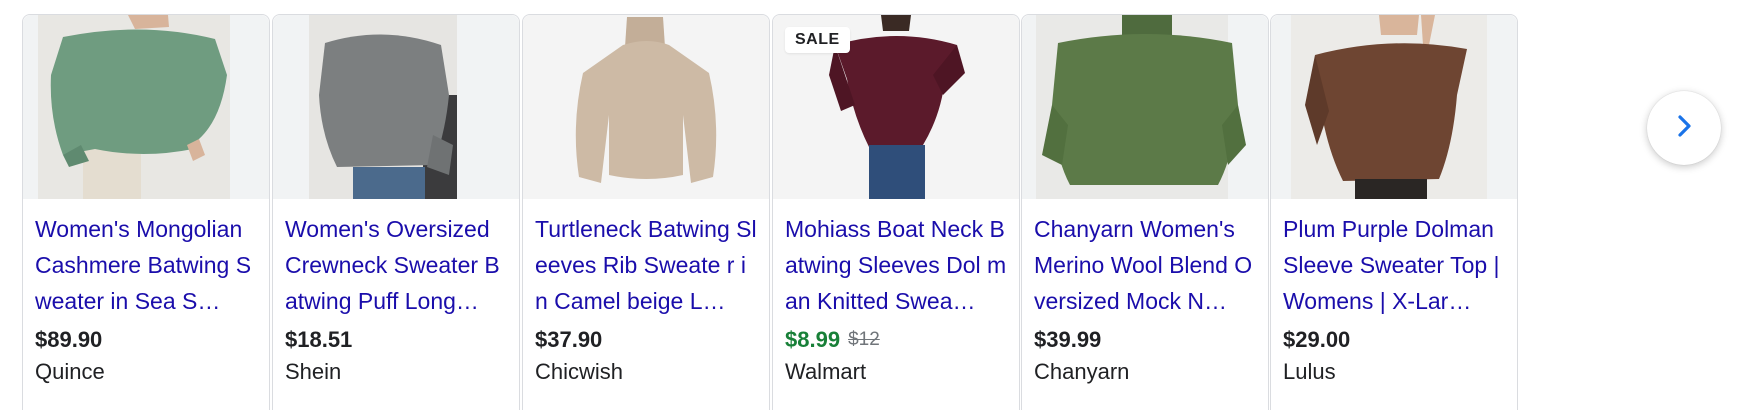  I want to click on merchant-name: Quince, so click(70, 371).